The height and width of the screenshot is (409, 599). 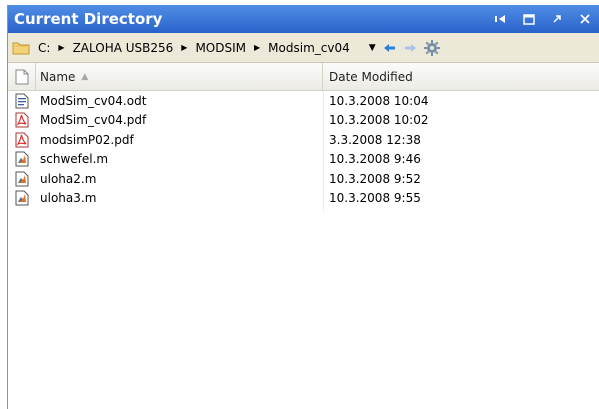 What do you see at coordinates (303, 101) in the screenshot?
I see `file-row: ModSim_cv04.odt 10.3.2008 10:04` at bounding box center [303, 101].